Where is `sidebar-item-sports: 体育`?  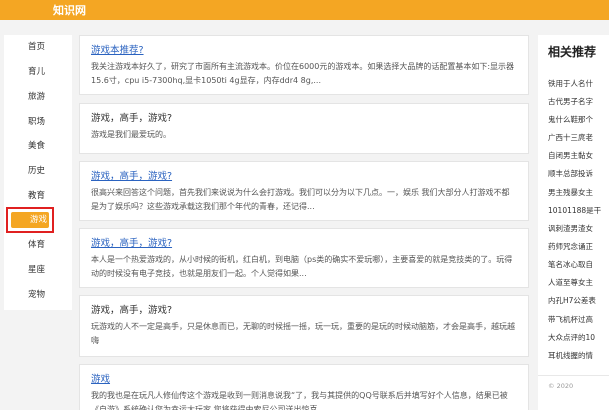 sidebar-item-sports: 体育 is located at coordinates (38, 245).